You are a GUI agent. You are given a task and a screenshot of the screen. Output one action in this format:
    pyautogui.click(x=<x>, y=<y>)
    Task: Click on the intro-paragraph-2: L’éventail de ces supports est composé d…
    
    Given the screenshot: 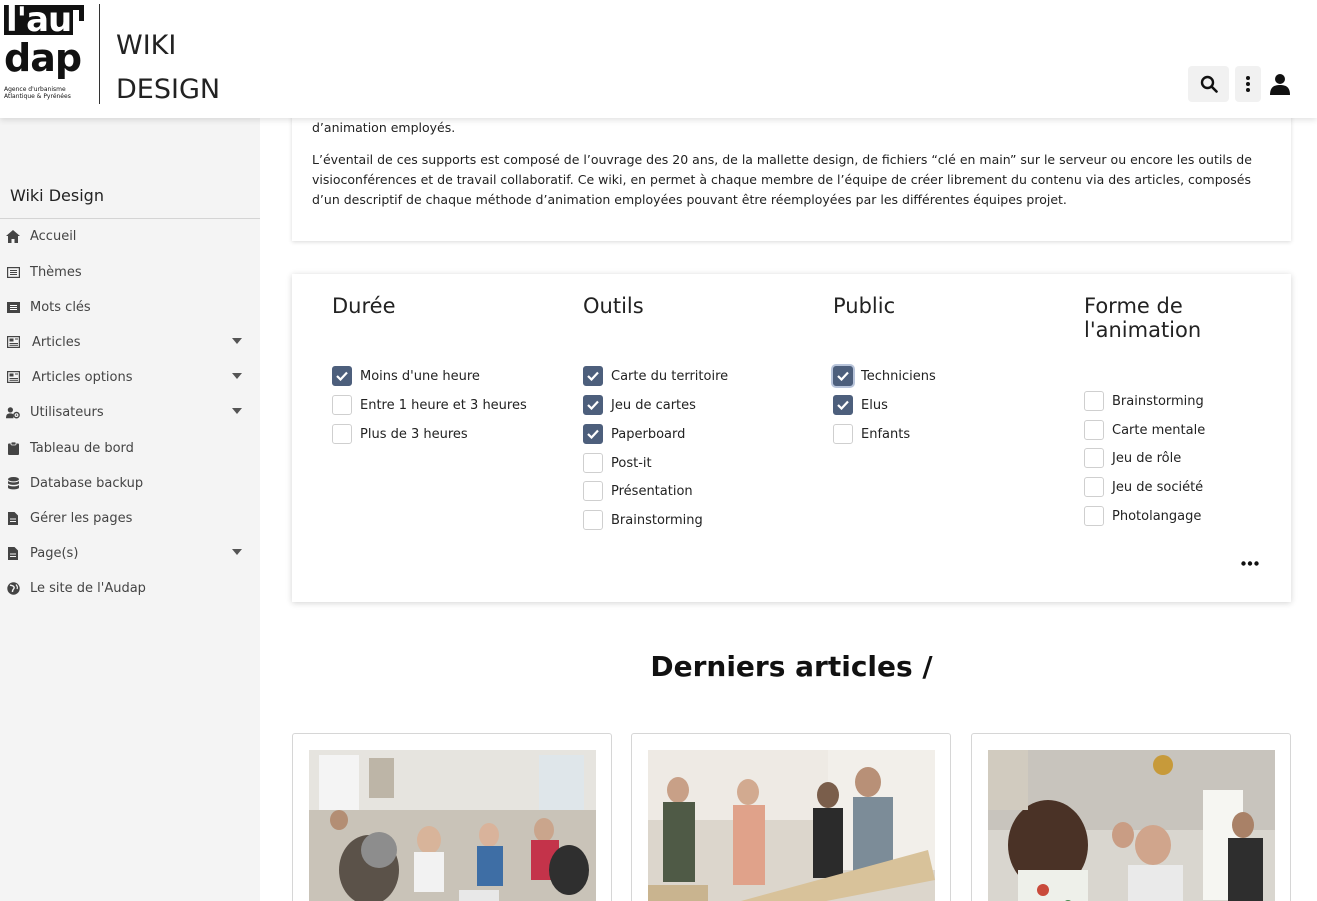 What is the action you would take?
    pyautogui.click(x=782, y=179)
    